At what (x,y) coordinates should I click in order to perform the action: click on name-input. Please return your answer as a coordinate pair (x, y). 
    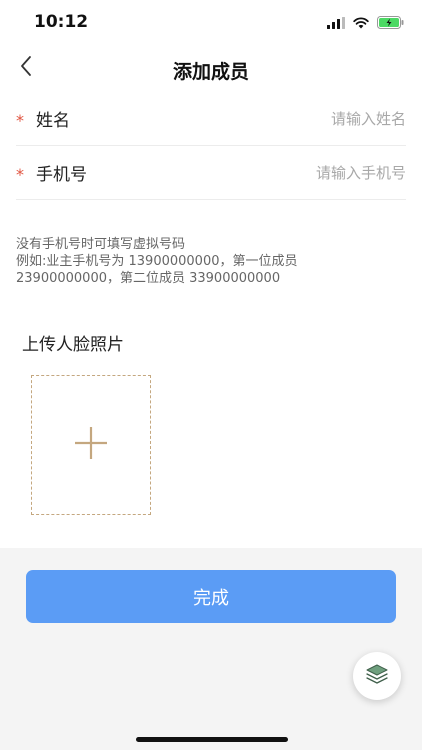
    Looking at the image, I should click on (316, 119).